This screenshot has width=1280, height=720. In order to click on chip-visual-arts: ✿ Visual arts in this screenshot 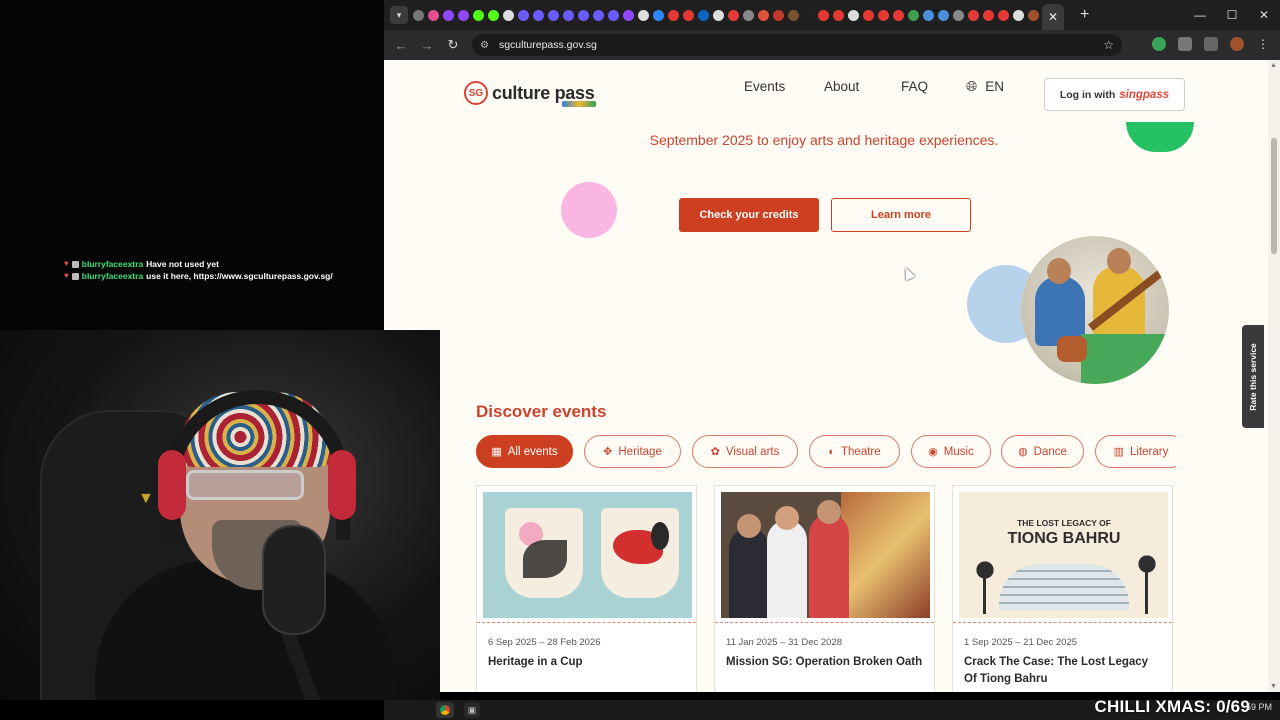, I will do `click(745, 451)`.